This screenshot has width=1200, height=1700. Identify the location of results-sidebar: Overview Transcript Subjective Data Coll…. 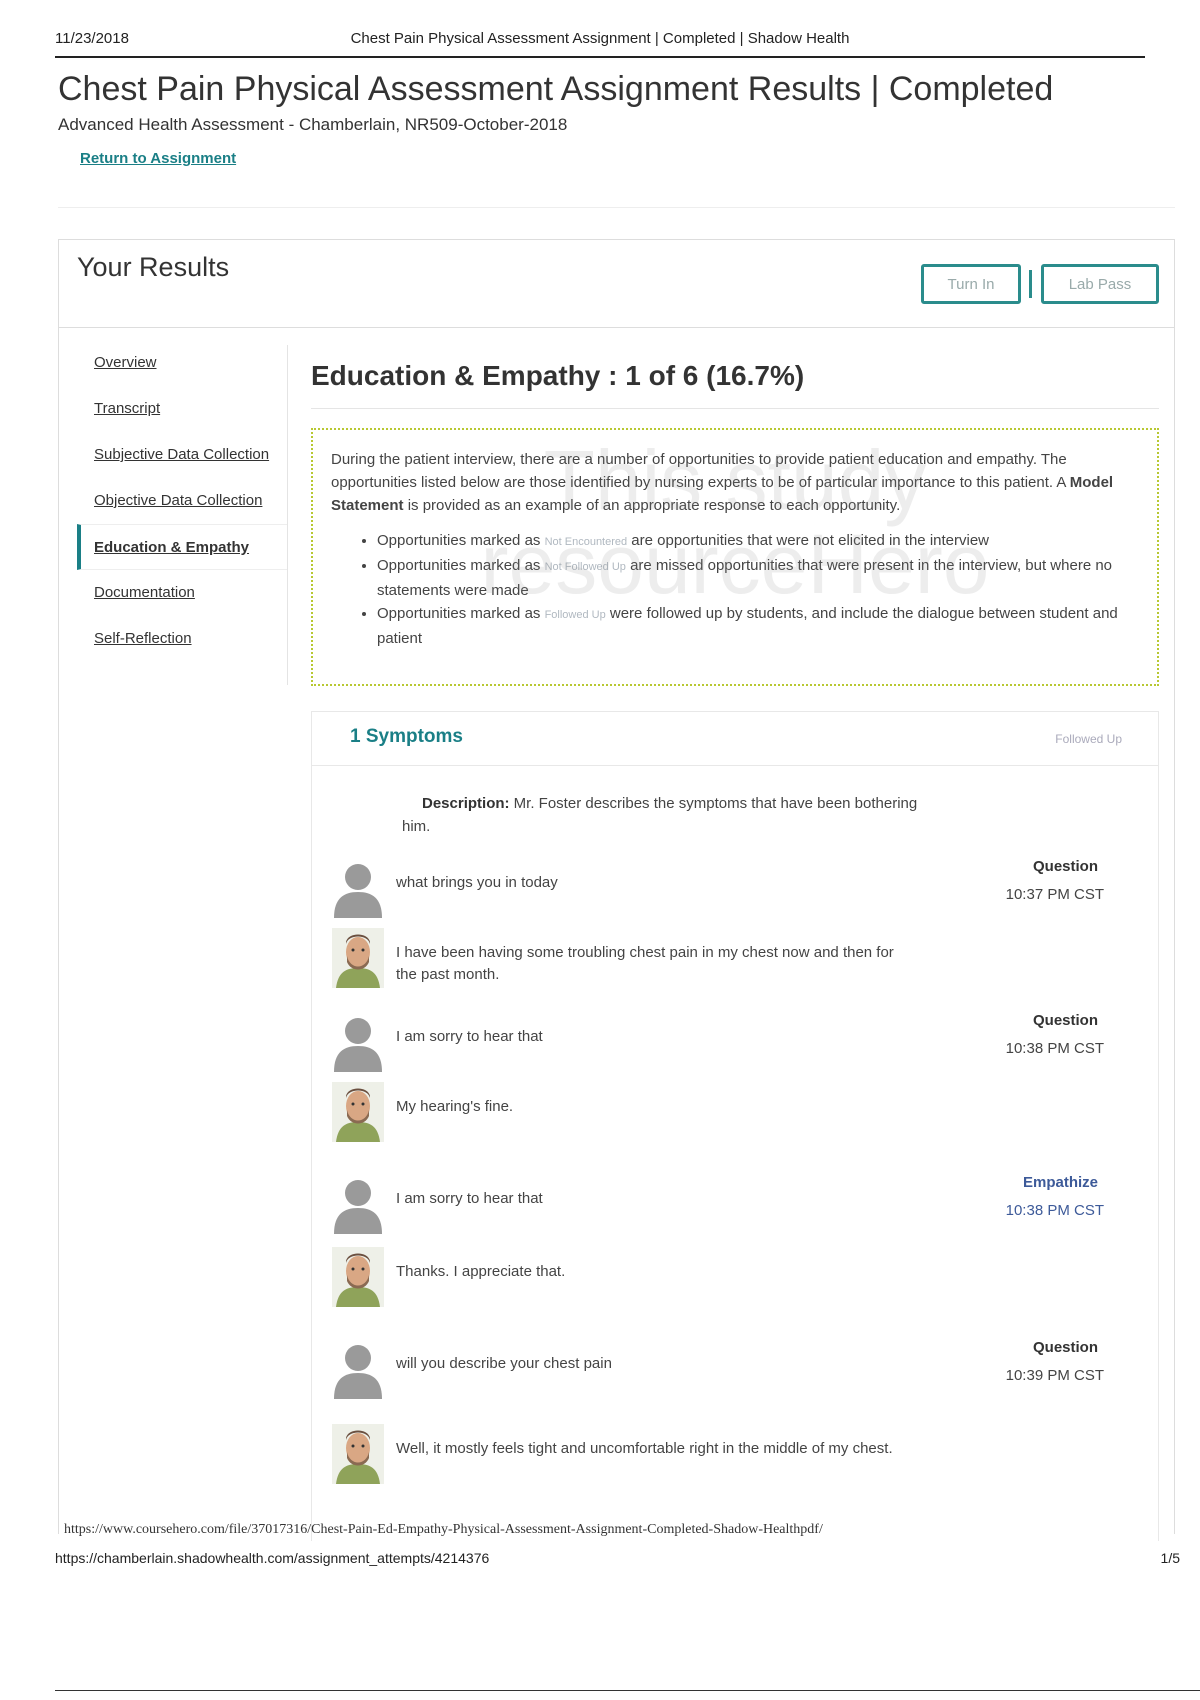
(182, 501).